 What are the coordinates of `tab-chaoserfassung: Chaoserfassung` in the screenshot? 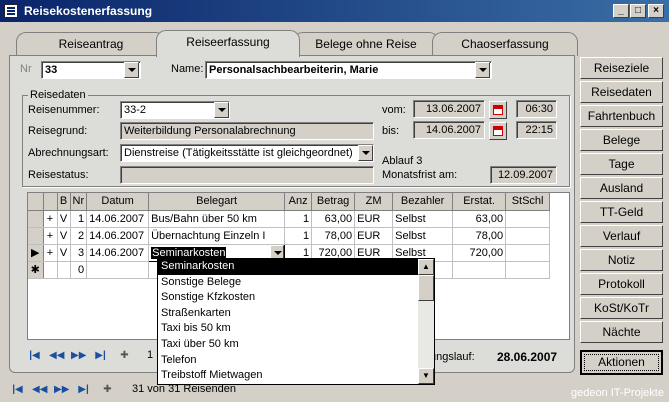 It's located at (505, 44).